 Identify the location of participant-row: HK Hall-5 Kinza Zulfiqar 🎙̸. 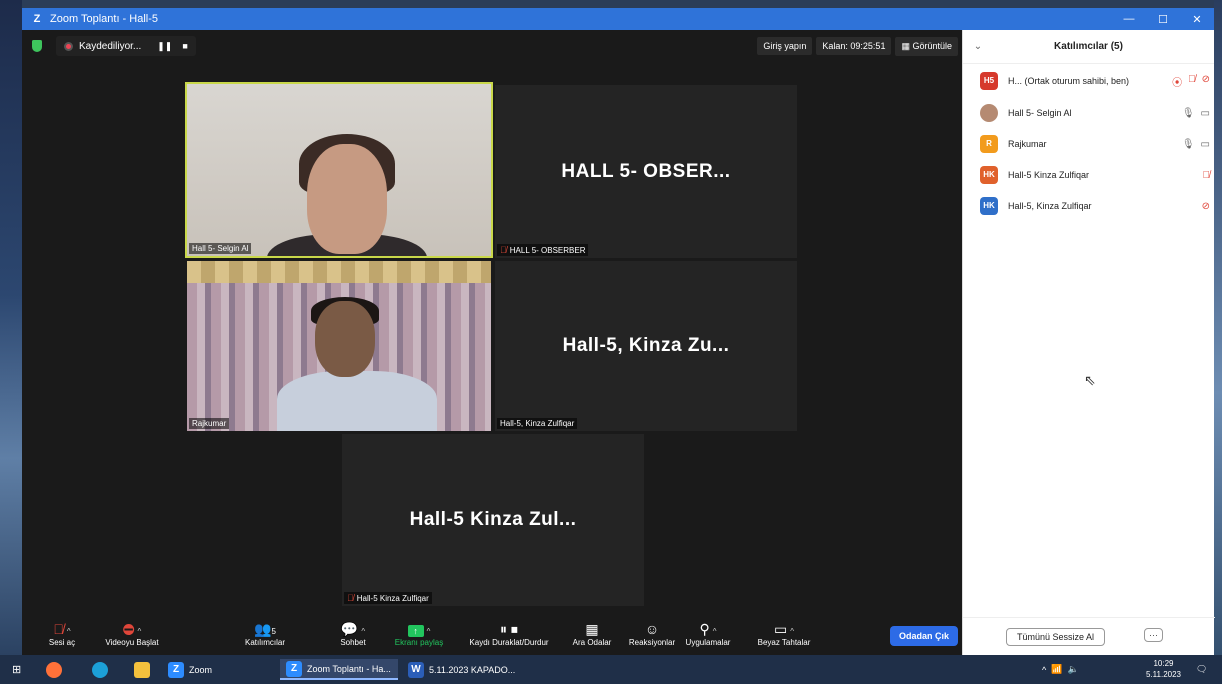
(1095, 175).